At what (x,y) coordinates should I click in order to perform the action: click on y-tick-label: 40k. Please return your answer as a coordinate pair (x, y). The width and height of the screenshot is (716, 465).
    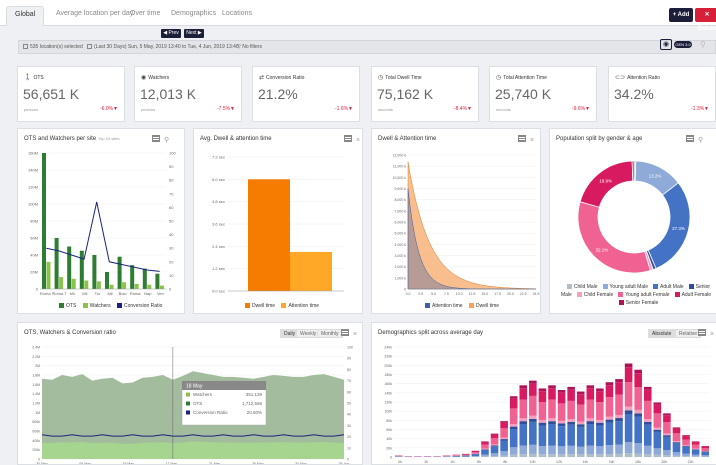
    Looking at the image, I should click on (389, 439).